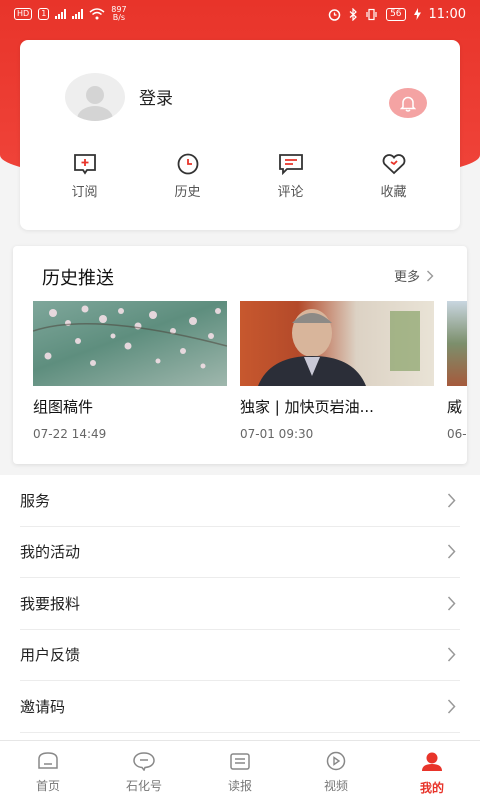  What do you see at coordinates (84, 176) in the screenshot?
I see `shortcut-subscribe: 订阅` at bounding box center [84, 176].